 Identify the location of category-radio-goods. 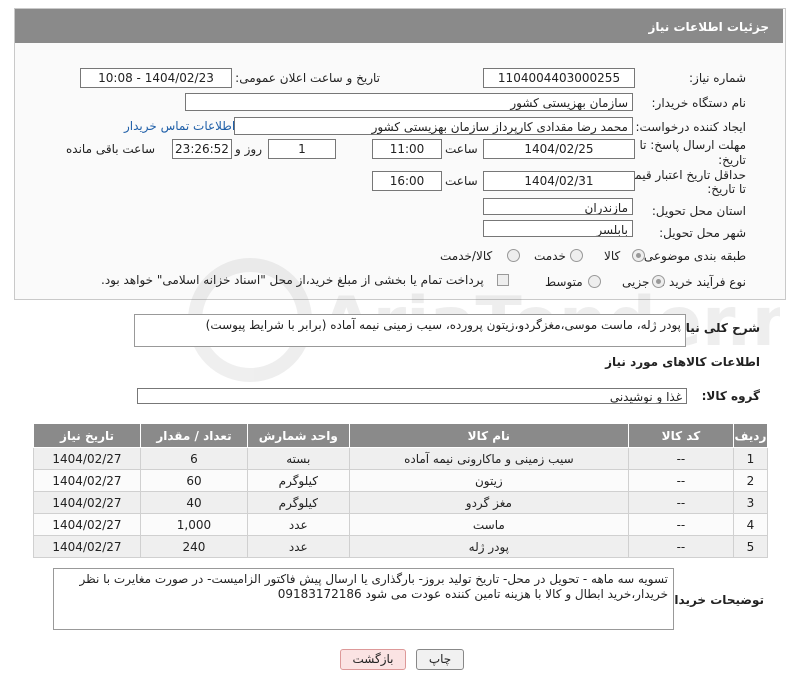
(638, 255).